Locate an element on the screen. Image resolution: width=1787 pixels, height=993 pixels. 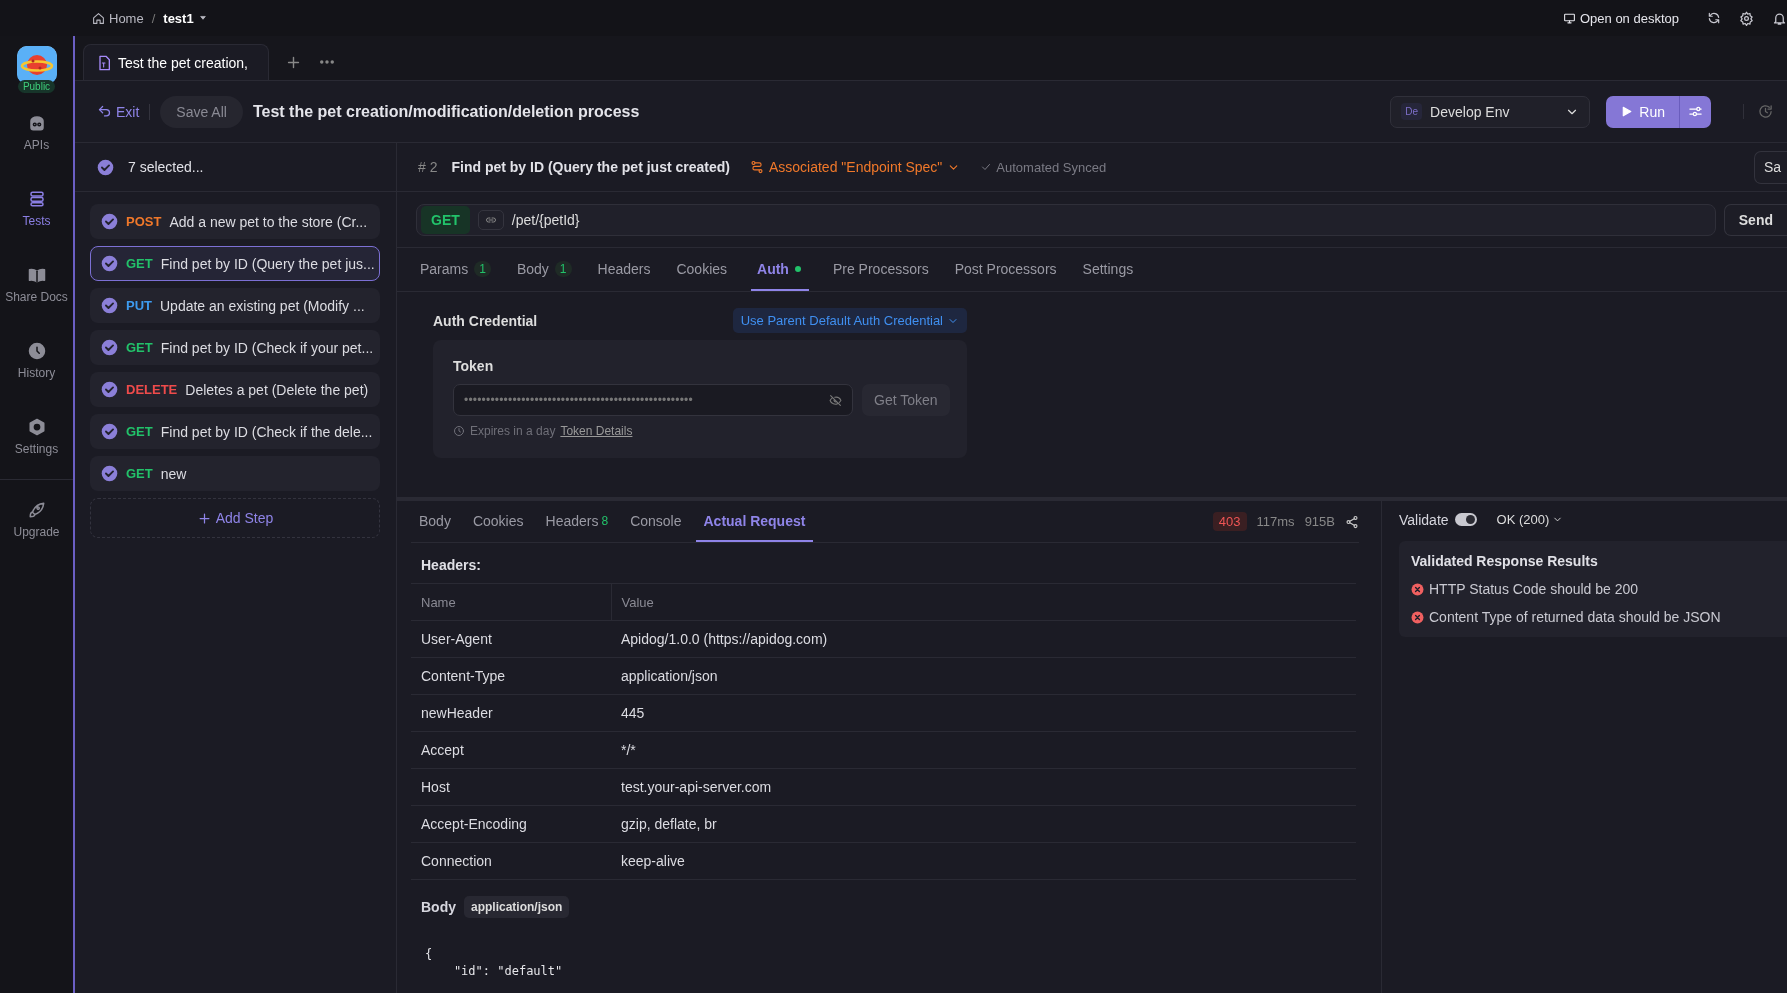
document-tab: Test the pet creation, is located at coordinates (176, 62).